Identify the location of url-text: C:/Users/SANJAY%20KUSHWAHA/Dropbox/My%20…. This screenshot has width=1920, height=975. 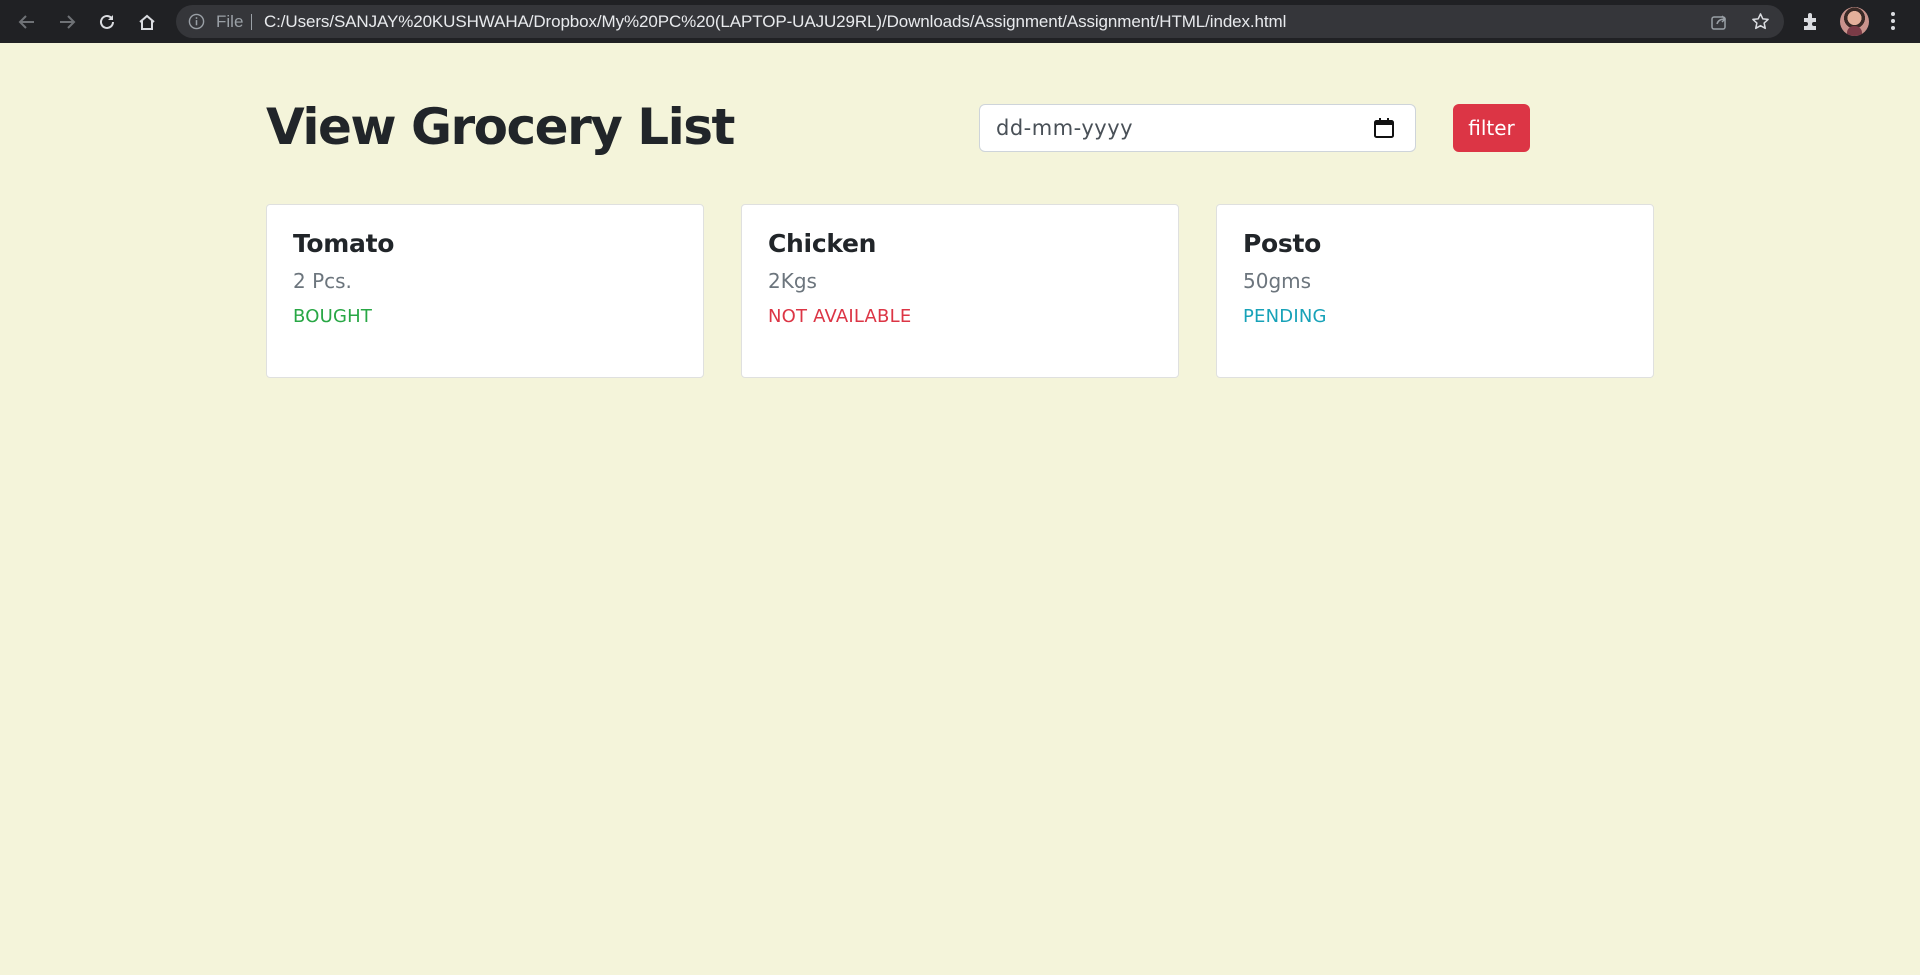
(775, 21).